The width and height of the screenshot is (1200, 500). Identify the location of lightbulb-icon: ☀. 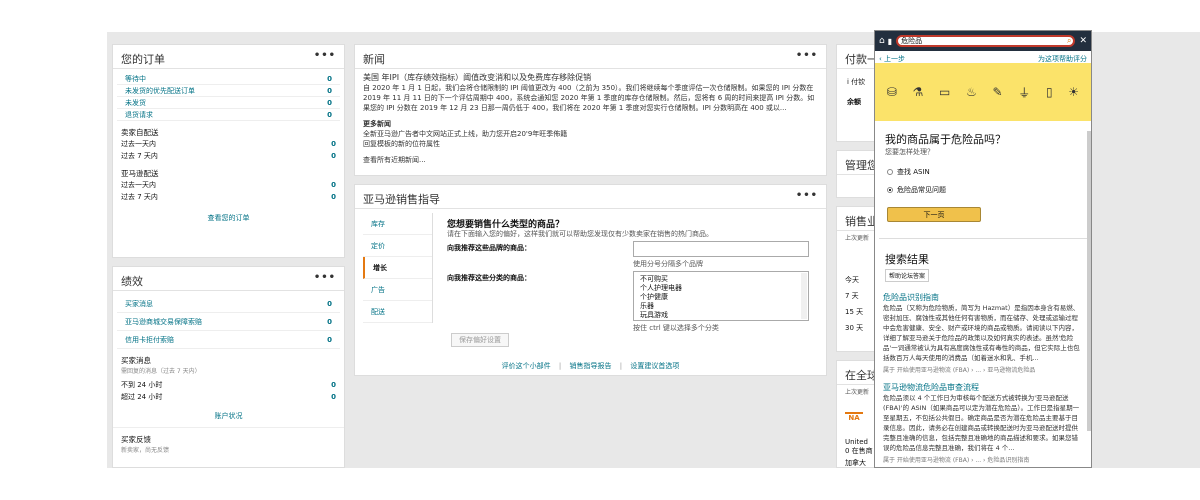
(1074, 92).